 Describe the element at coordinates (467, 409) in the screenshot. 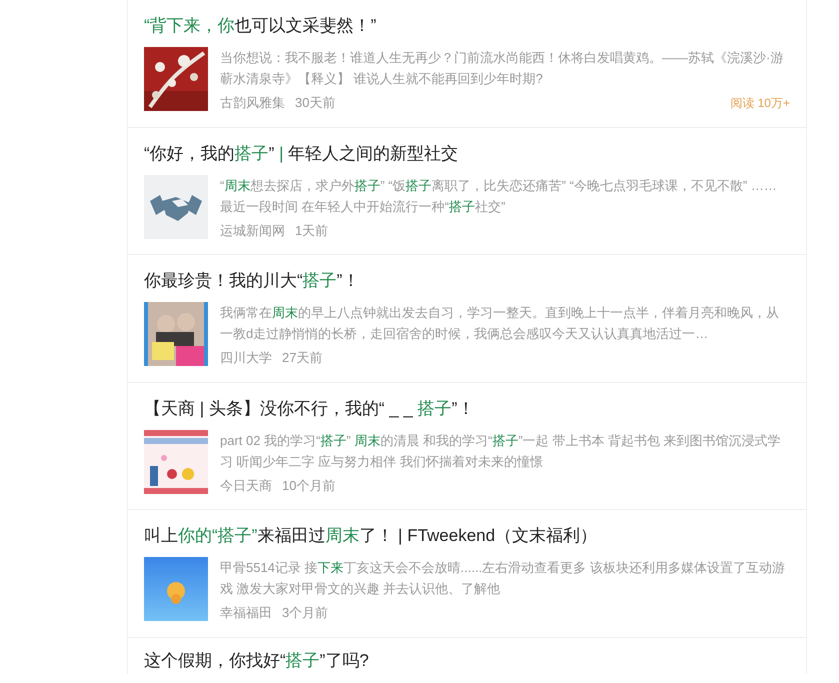

I see `article-title: 【天商 | 头条】没你不行，我的“ _ _ 搭子”！` at that location.